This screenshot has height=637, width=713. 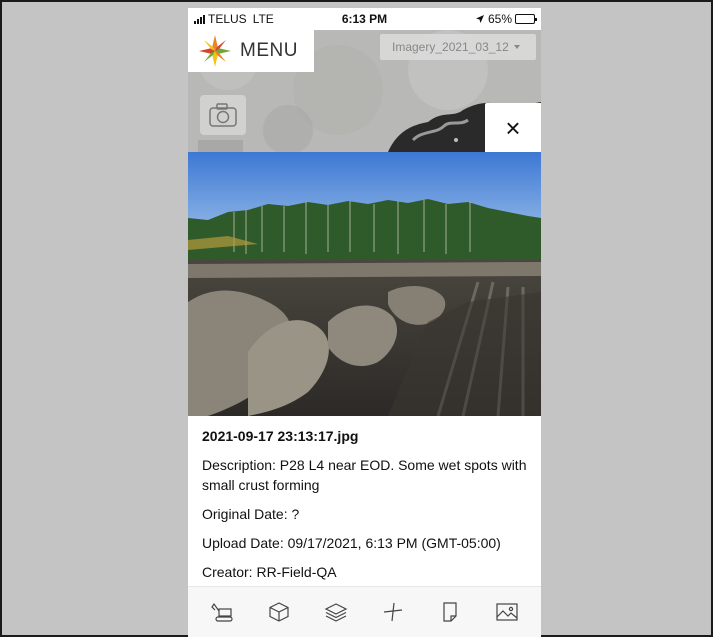 I want to click on map-view: MENU Imagery_2021_03_12 ×, so click(x=364, y=91).